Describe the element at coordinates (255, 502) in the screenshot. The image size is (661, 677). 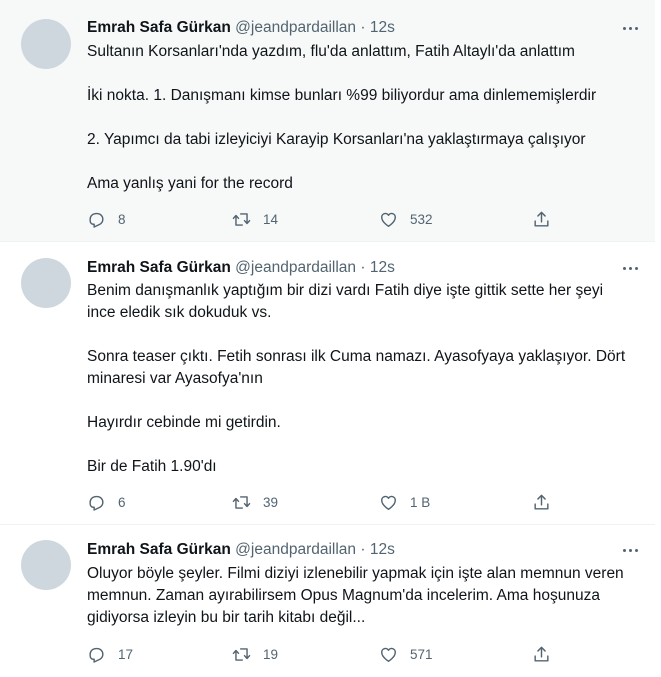
I see `retweet-button: 39` at that location.